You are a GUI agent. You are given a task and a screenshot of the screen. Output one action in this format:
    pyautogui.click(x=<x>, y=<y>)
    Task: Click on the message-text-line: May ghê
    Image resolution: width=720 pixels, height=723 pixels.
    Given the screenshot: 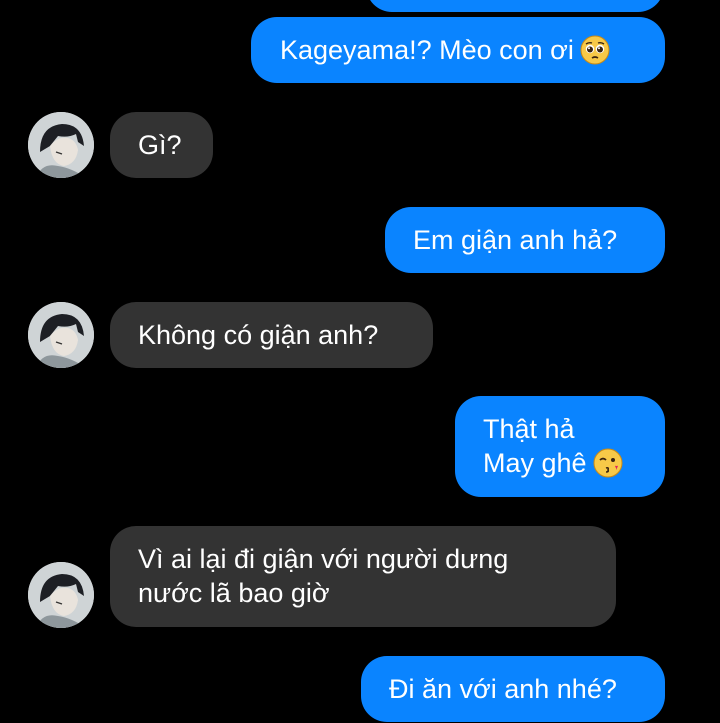 What is the action you would take?
    pyautogui.click(x=574, y=466)
    